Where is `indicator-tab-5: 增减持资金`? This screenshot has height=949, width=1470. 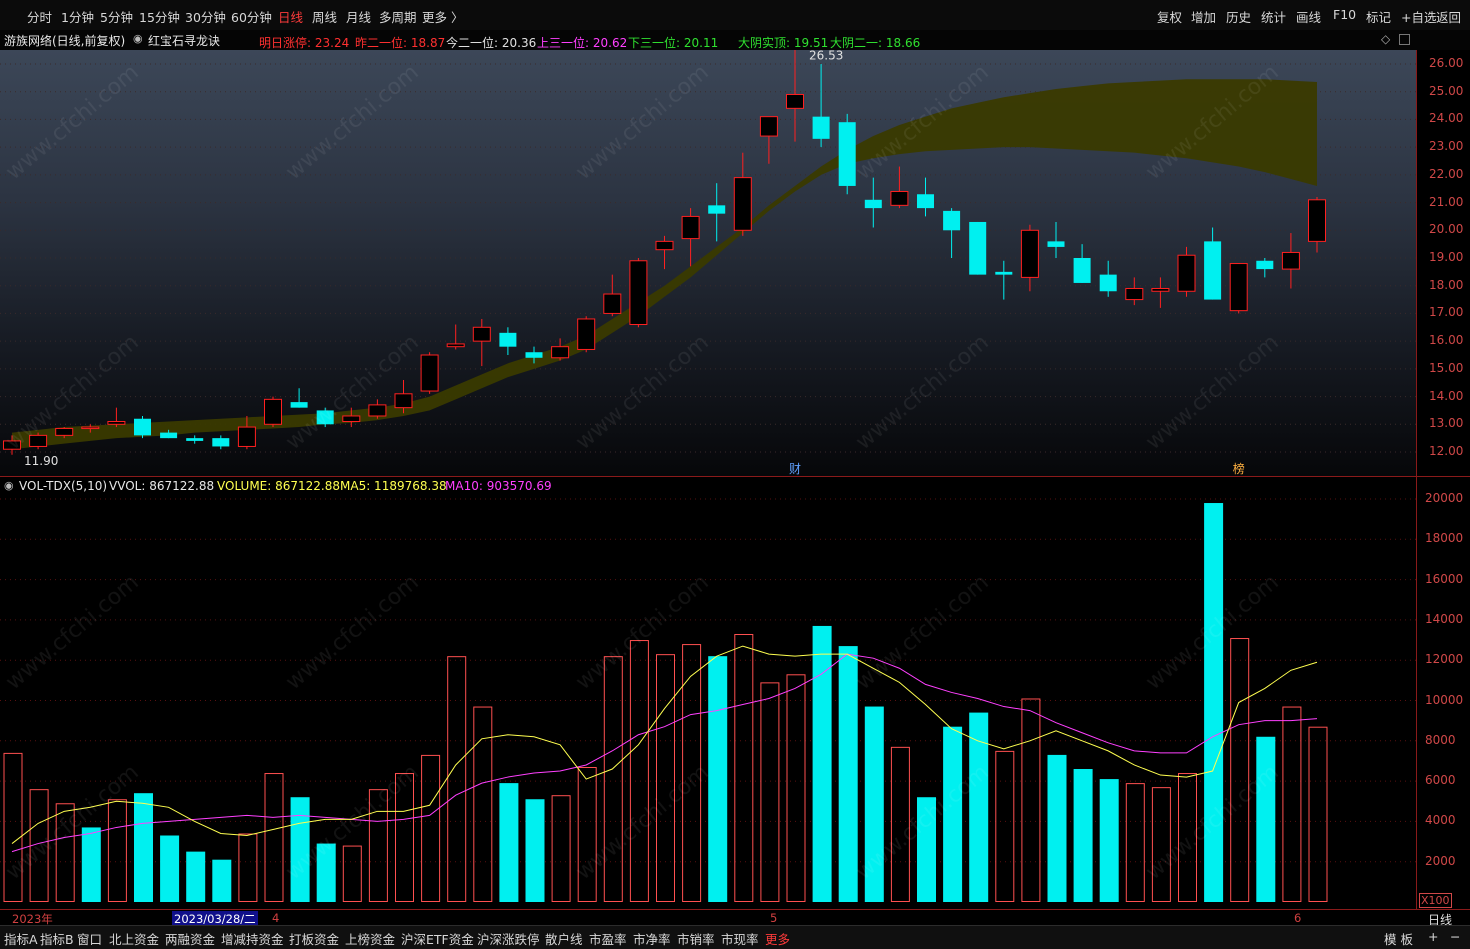
indicator-tab-5: 增减持资金 is located at coordinates (252, 938).